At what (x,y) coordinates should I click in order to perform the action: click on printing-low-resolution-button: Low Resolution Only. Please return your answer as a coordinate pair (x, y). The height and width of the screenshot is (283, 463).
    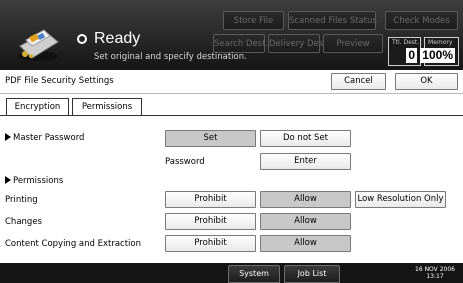
    Looking at the image, I should click on (400, 199).